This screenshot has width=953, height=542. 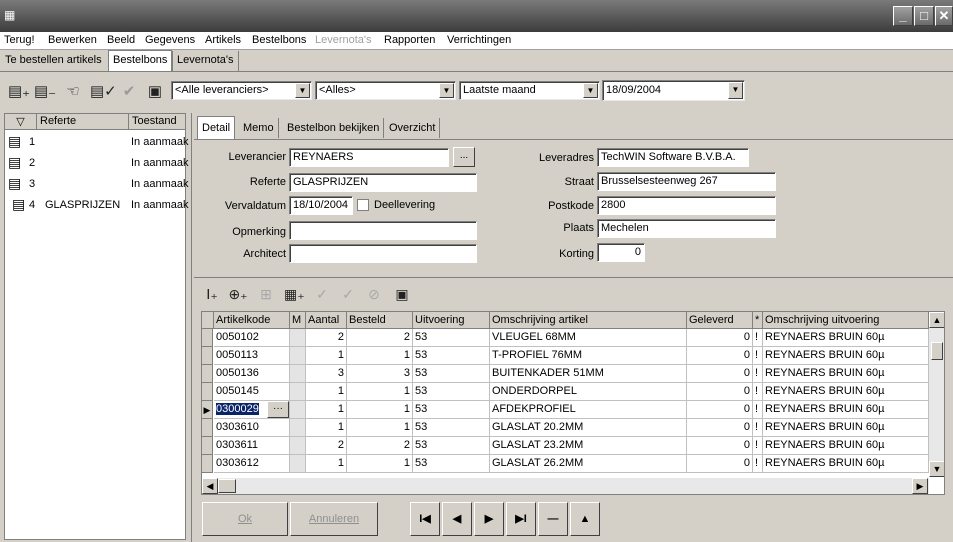 What do you see at coordinates (380, 320) in the screenshot?
I see `besteld-header: Besteld` at bounding box center [380, 320].